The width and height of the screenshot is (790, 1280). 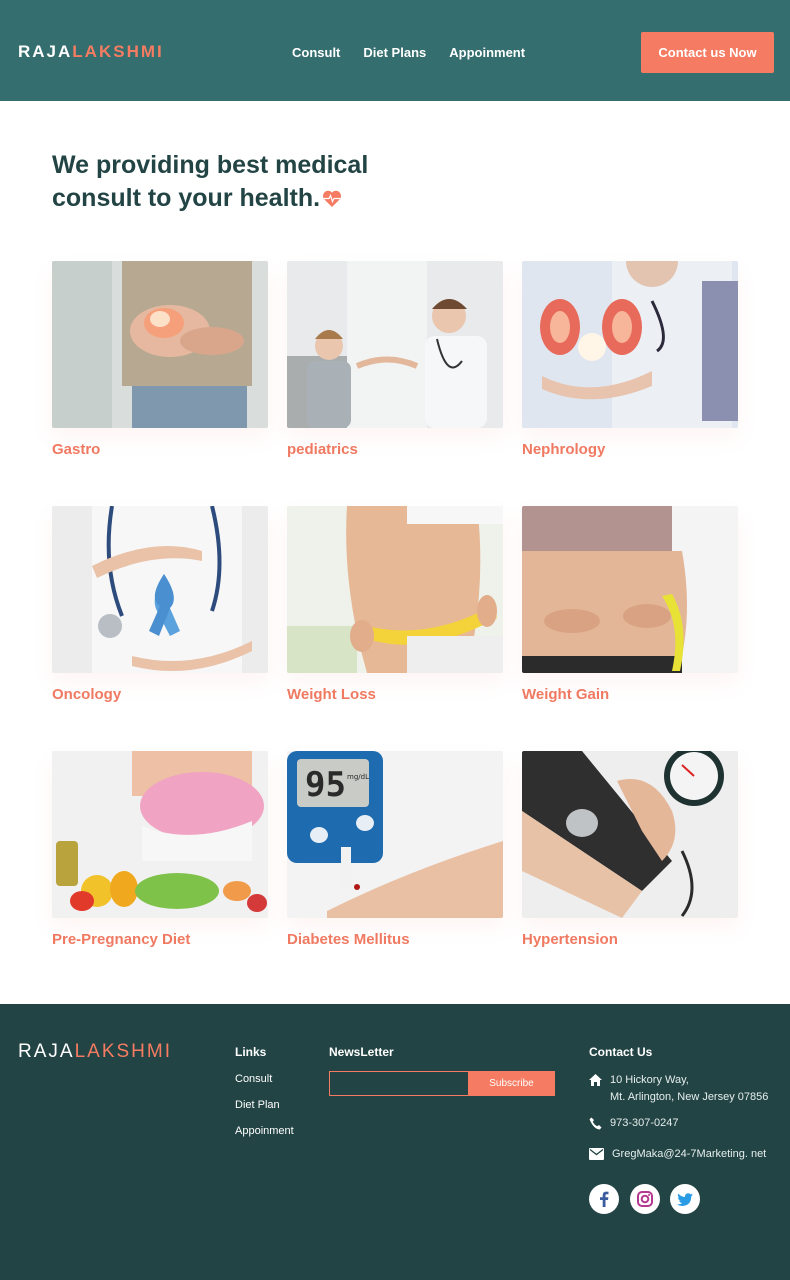 What do you see at coordinates (332, 200) in the screenshot?
I see `heart-pulse-icon` at bounding box center [332, 200].